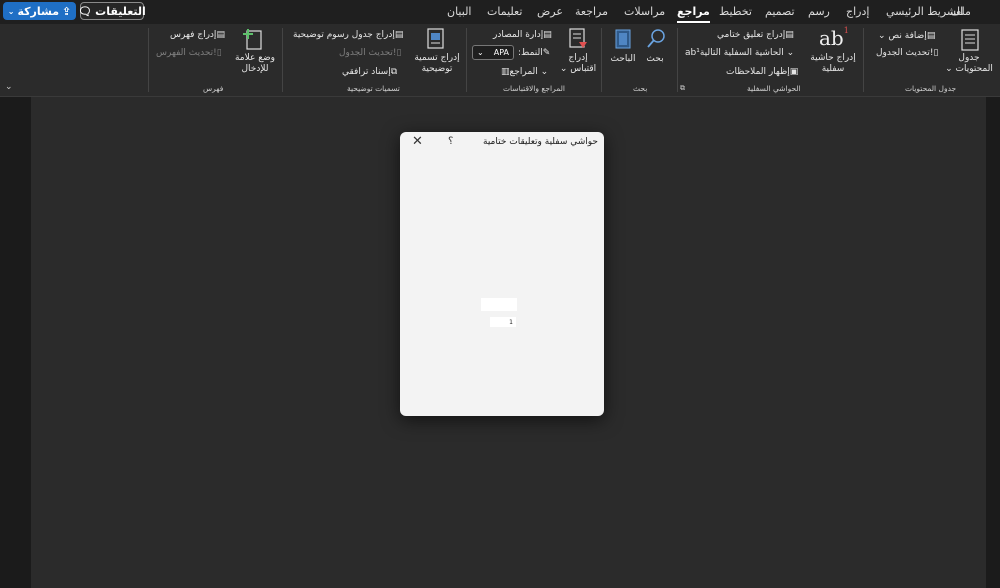 The width and height of the screenshot is (1000, 588). What do you see at coordinates (974, 63) in the screenshot?
I see `toc-label: جدول المحتويات` at bounding box center [974, 63].